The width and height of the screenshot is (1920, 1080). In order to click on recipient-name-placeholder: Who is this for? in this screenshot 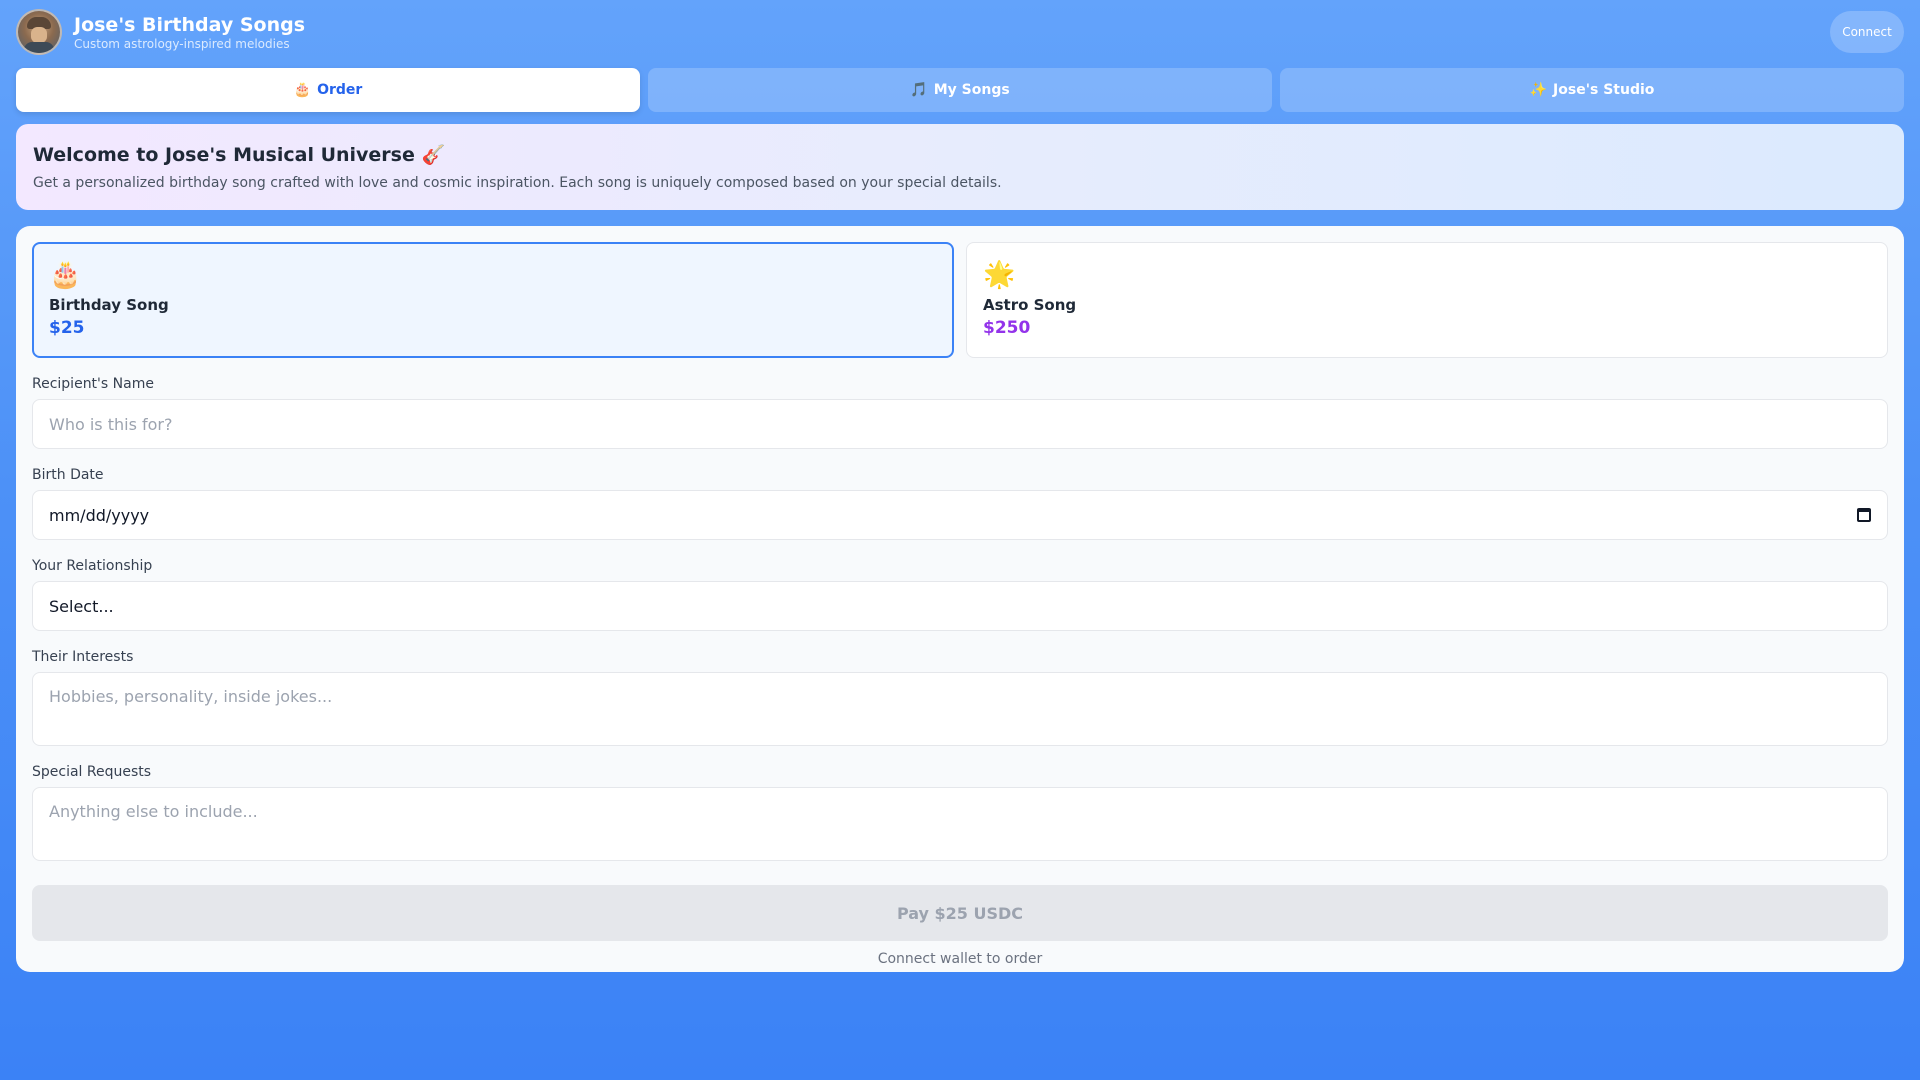, I will do `click(111, 424)`.